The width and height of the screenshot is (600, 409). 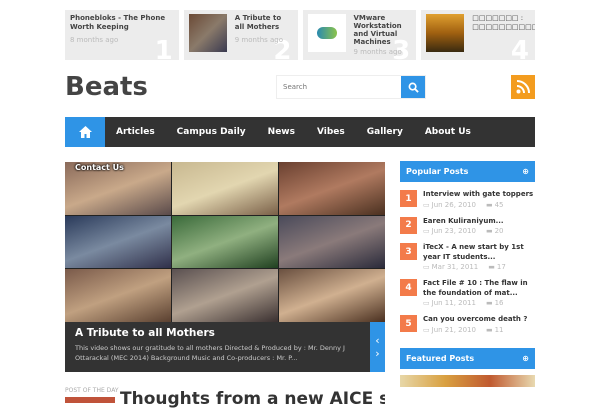 What do you see at coordinates (453, 204) in the screenshot?
I see `post-date: Jun 26, 2010` at bounding box center [453, 204].